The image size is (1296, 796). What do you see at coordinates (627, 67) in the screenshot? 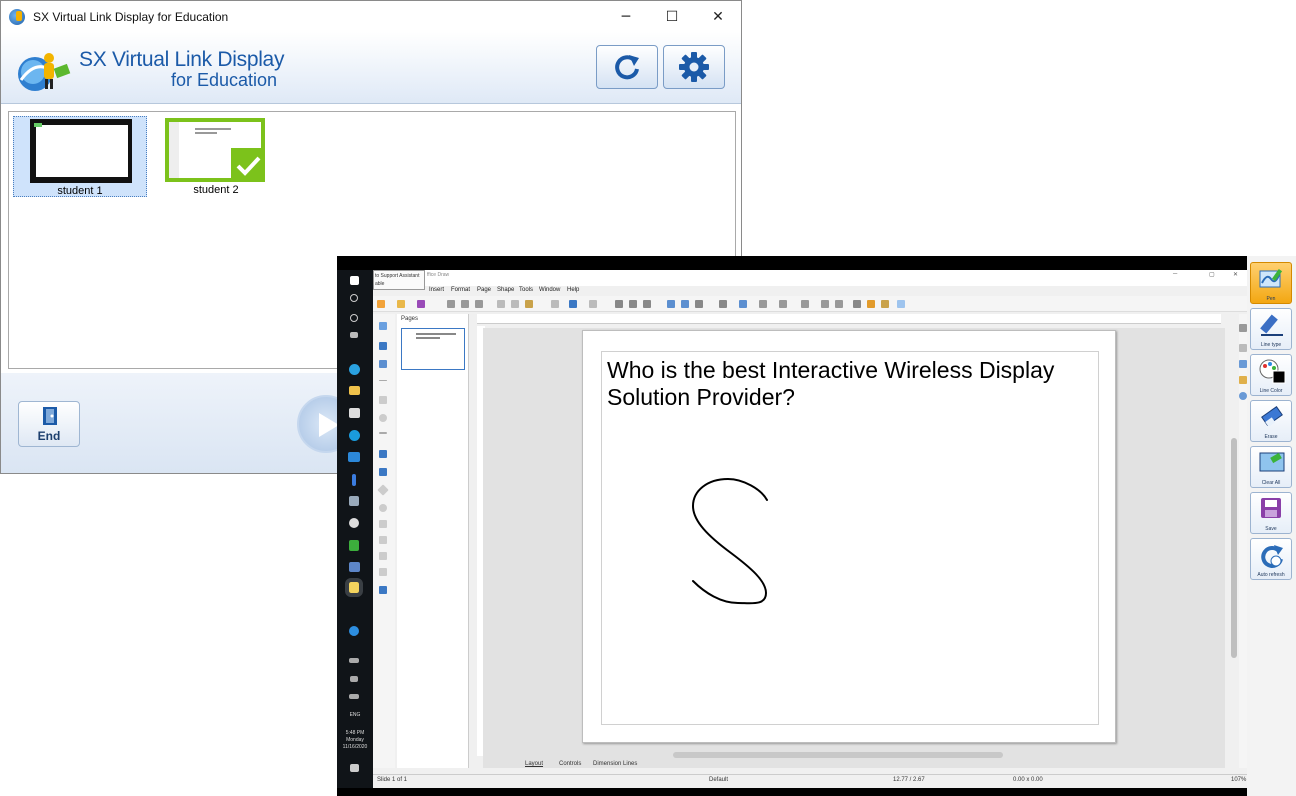
I see `refresh-button` at bounding box center [627, 67].